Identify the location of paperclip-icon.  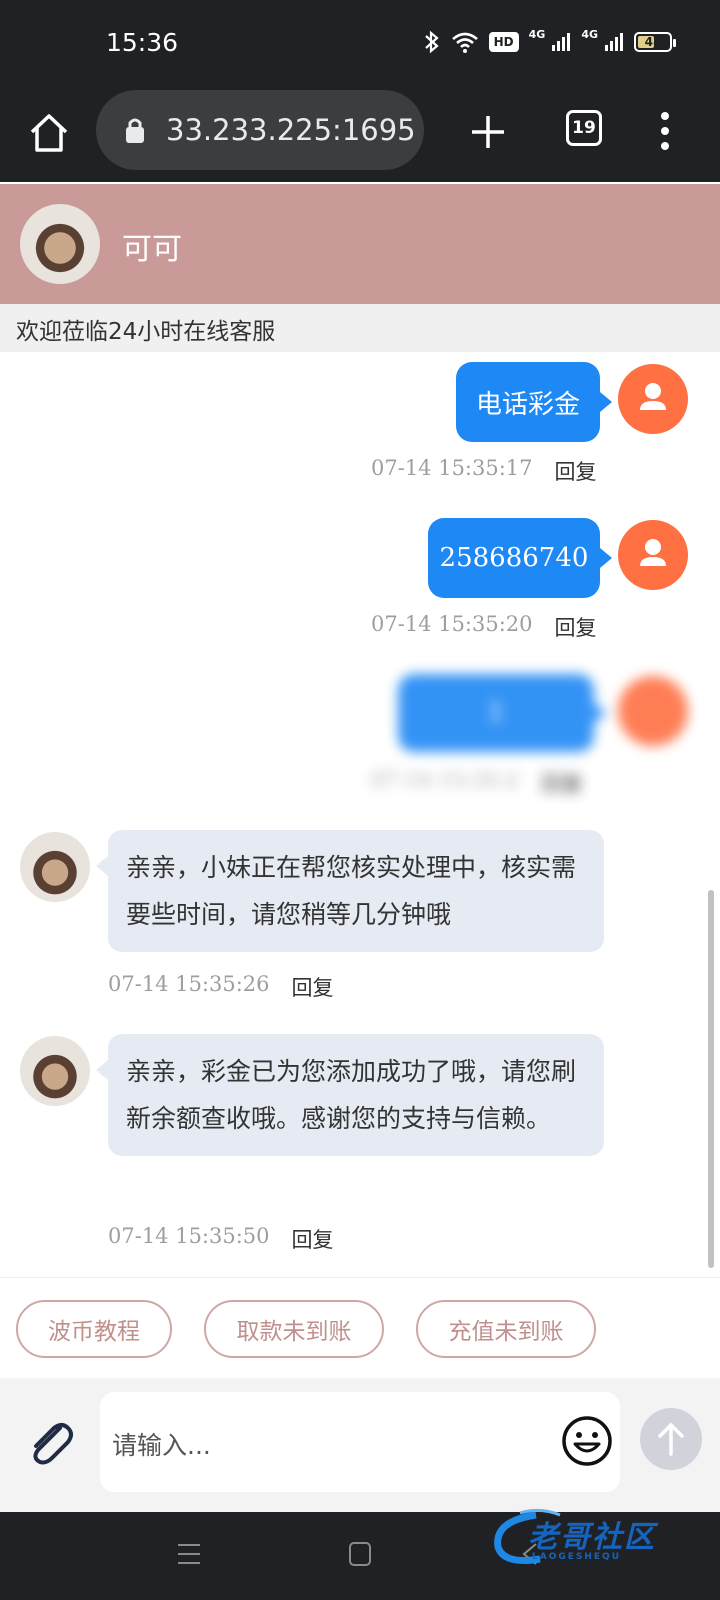
(50, 1442).